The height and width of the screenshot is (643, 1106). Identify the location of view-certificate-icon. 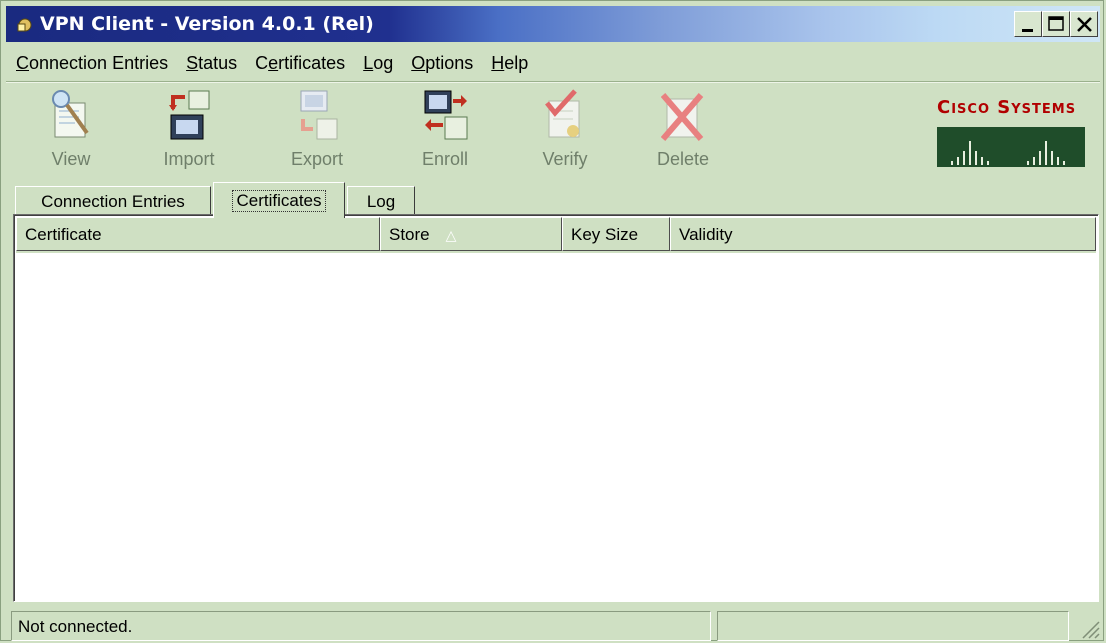
(70, 114).